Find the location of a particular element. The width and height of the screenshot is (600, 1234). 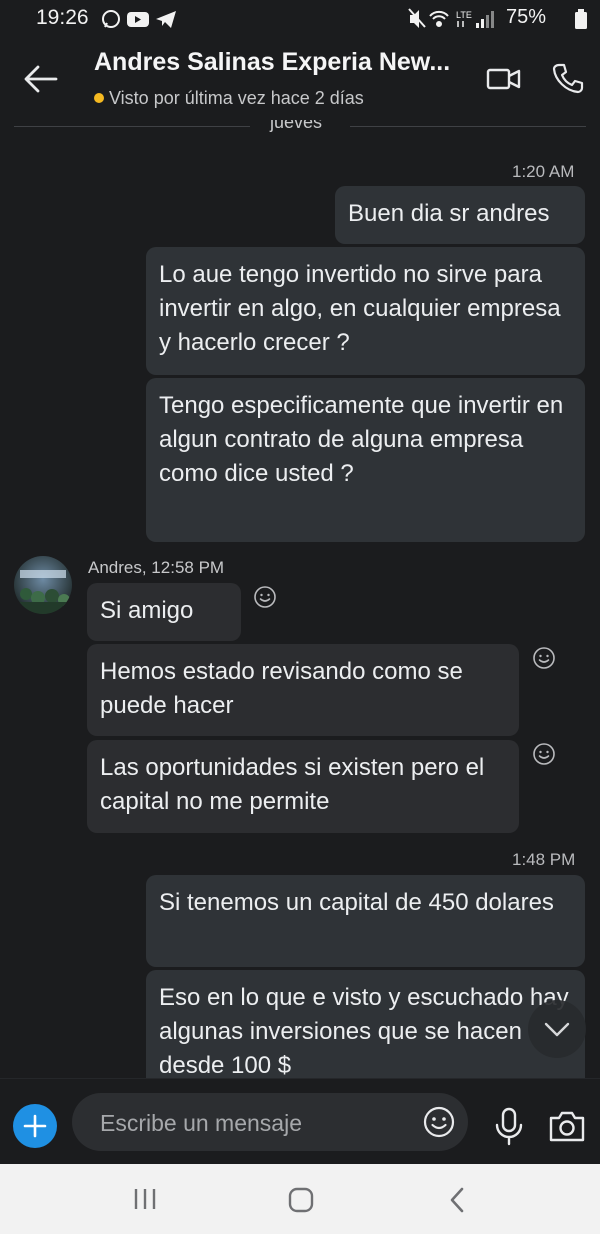

message-timestamp: 1:20 AM is located at coordinates (543, 171).